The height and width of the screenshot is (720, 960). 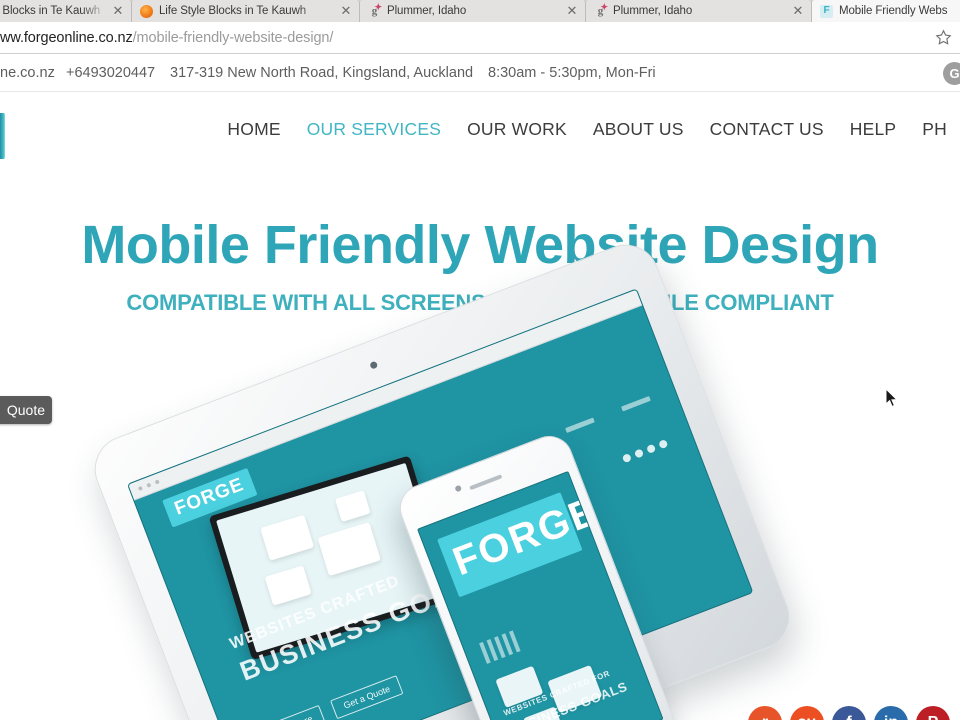 I want to click on tablet-get-a-quote-button: Get a Quote, so click(x=367, y=697).